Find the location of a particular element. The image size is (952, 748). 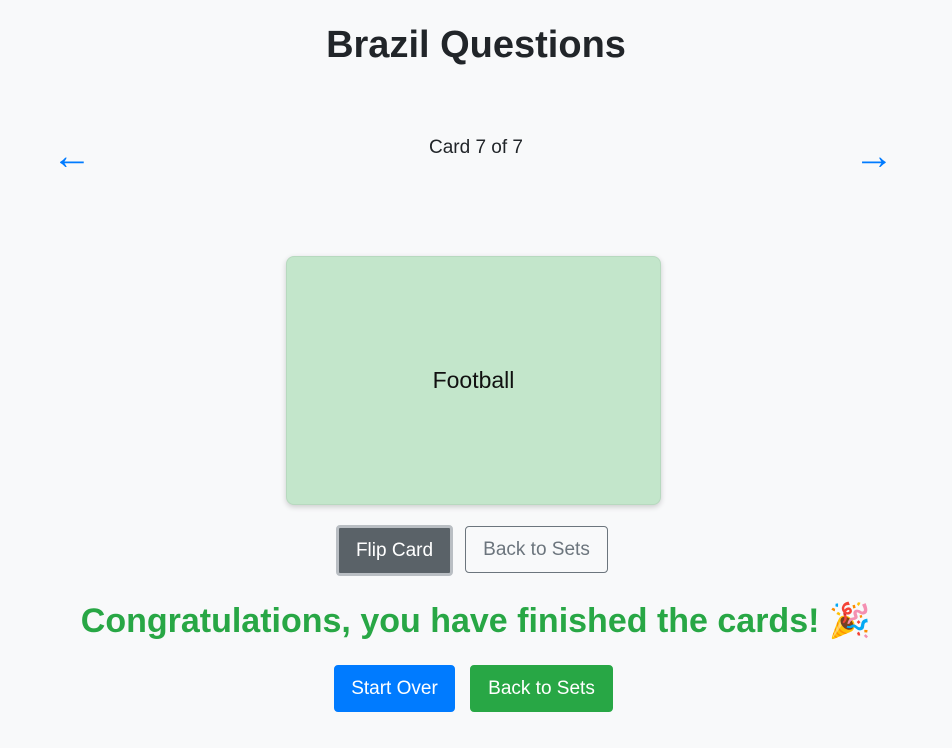

card-counter: Card 7 of 7 is located at coordinates (476, 147).